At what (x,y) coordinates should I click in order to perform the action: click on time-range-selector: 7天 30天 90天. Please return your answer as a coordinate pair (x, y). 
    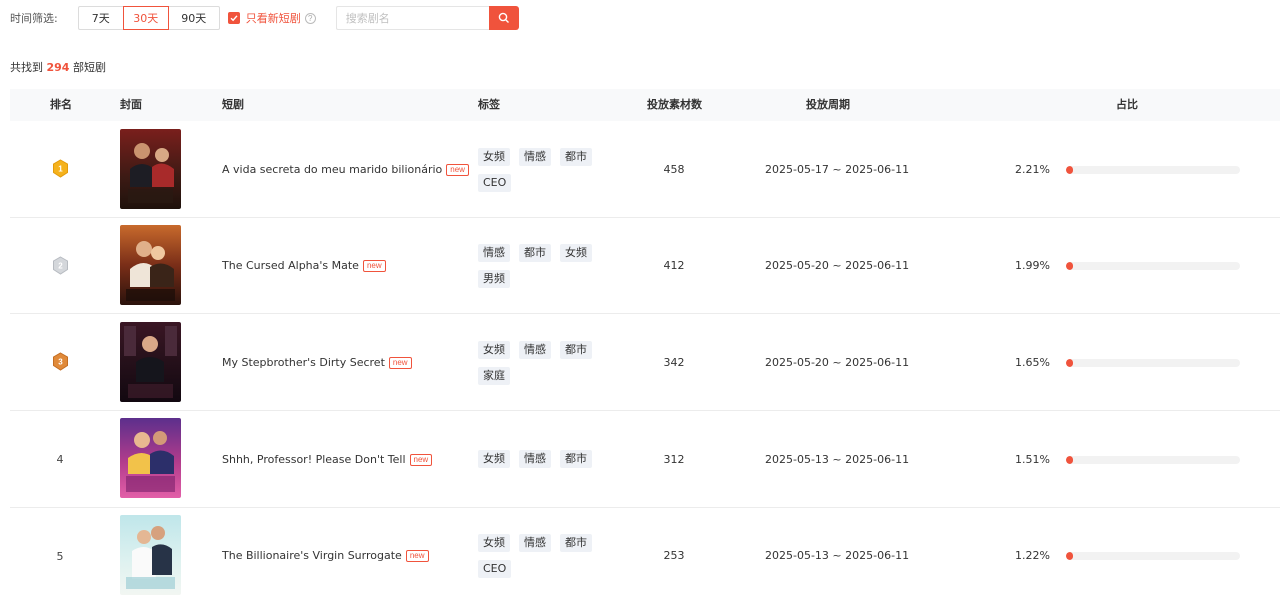
    Looking at the image, I should click on (148, 18).